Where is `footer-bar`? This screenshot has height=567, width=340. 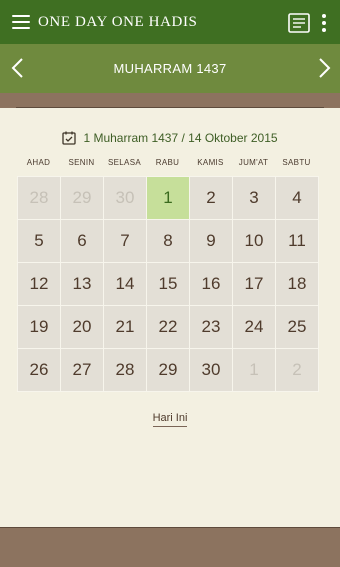 footer-bar is located at coordinates (170, 547).